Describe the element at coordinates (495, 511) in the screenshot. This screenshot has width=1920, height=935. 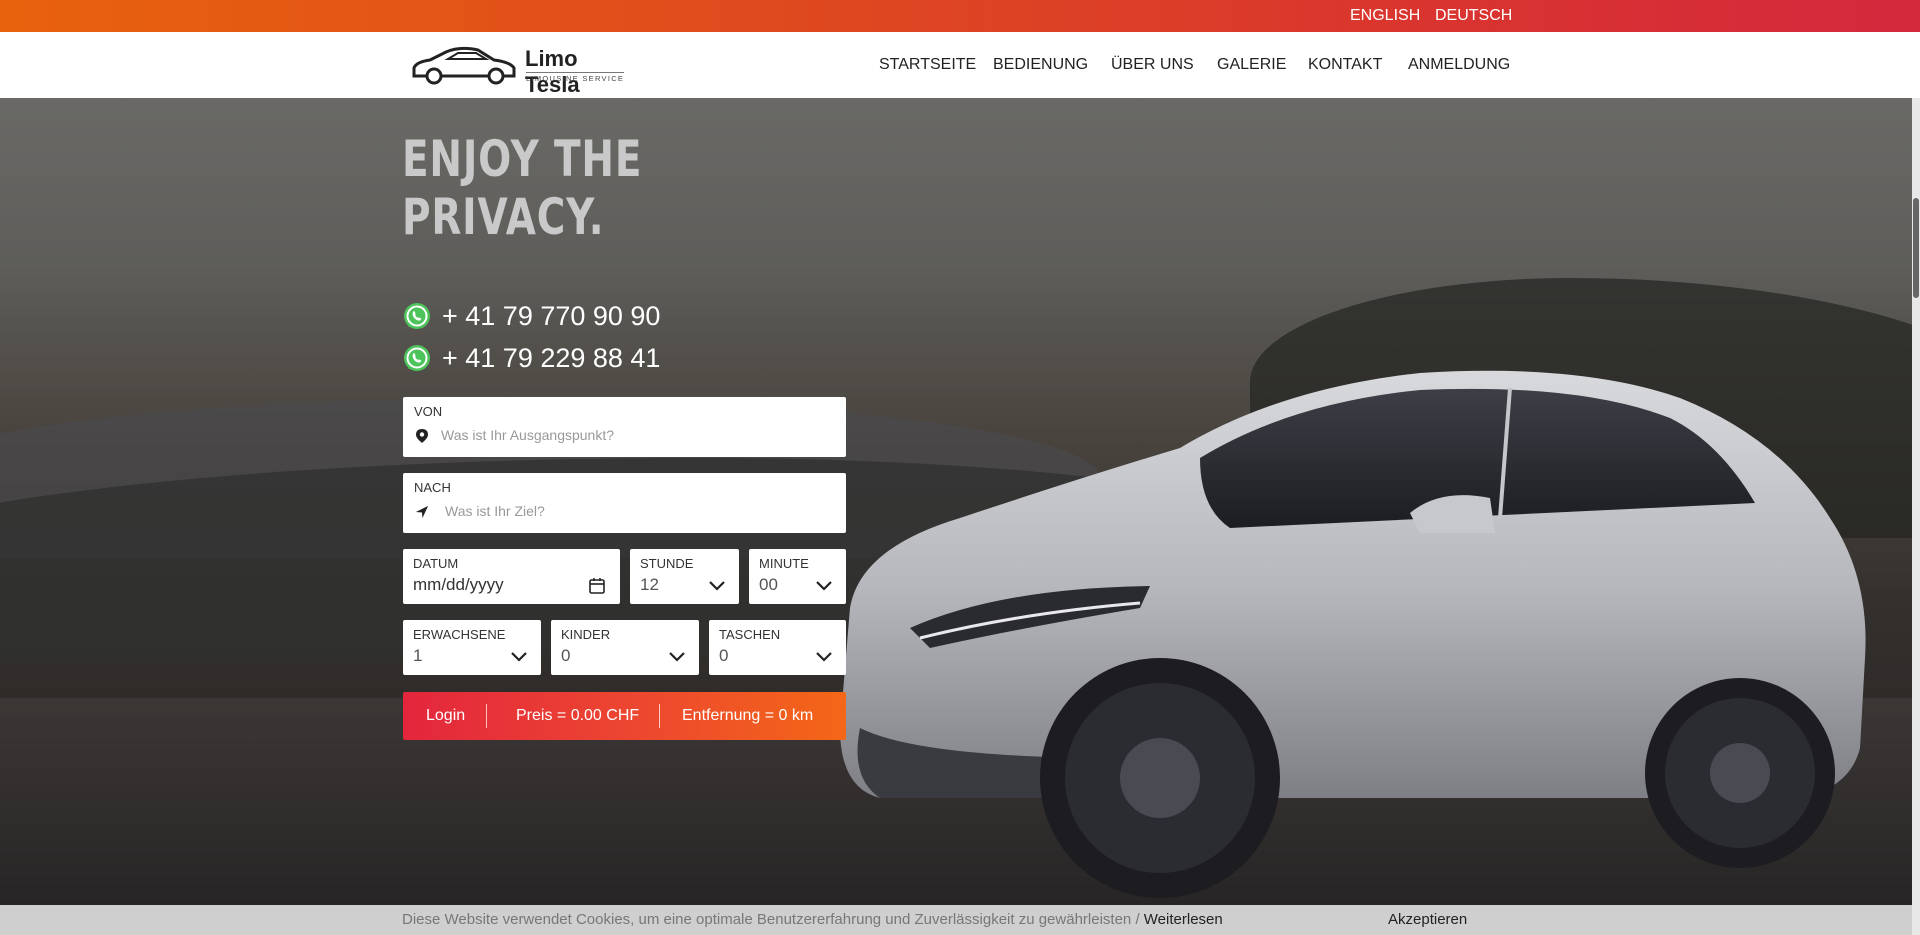
I see `to-input: Was ist Ihr Ziel?` at that location.